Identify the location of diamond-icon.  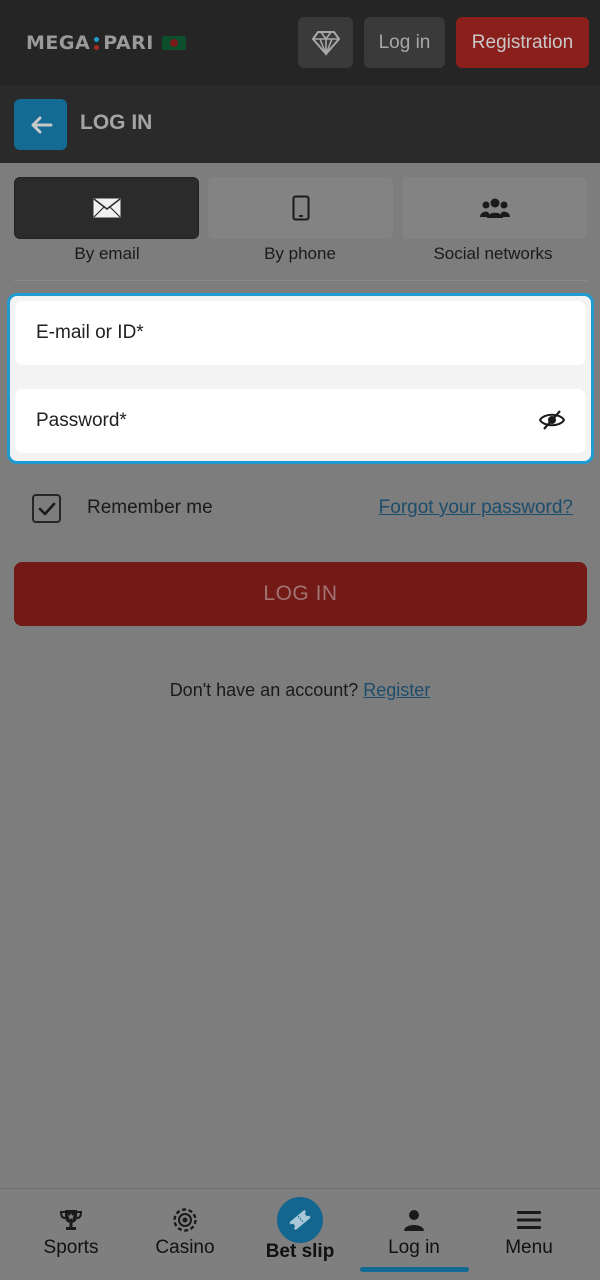
(325, 43).